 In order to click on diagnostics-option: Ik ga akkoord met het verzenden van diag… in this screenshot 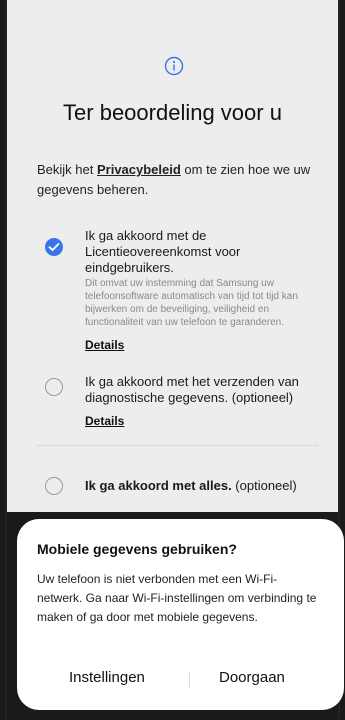, I will do `click(172, 401)`.